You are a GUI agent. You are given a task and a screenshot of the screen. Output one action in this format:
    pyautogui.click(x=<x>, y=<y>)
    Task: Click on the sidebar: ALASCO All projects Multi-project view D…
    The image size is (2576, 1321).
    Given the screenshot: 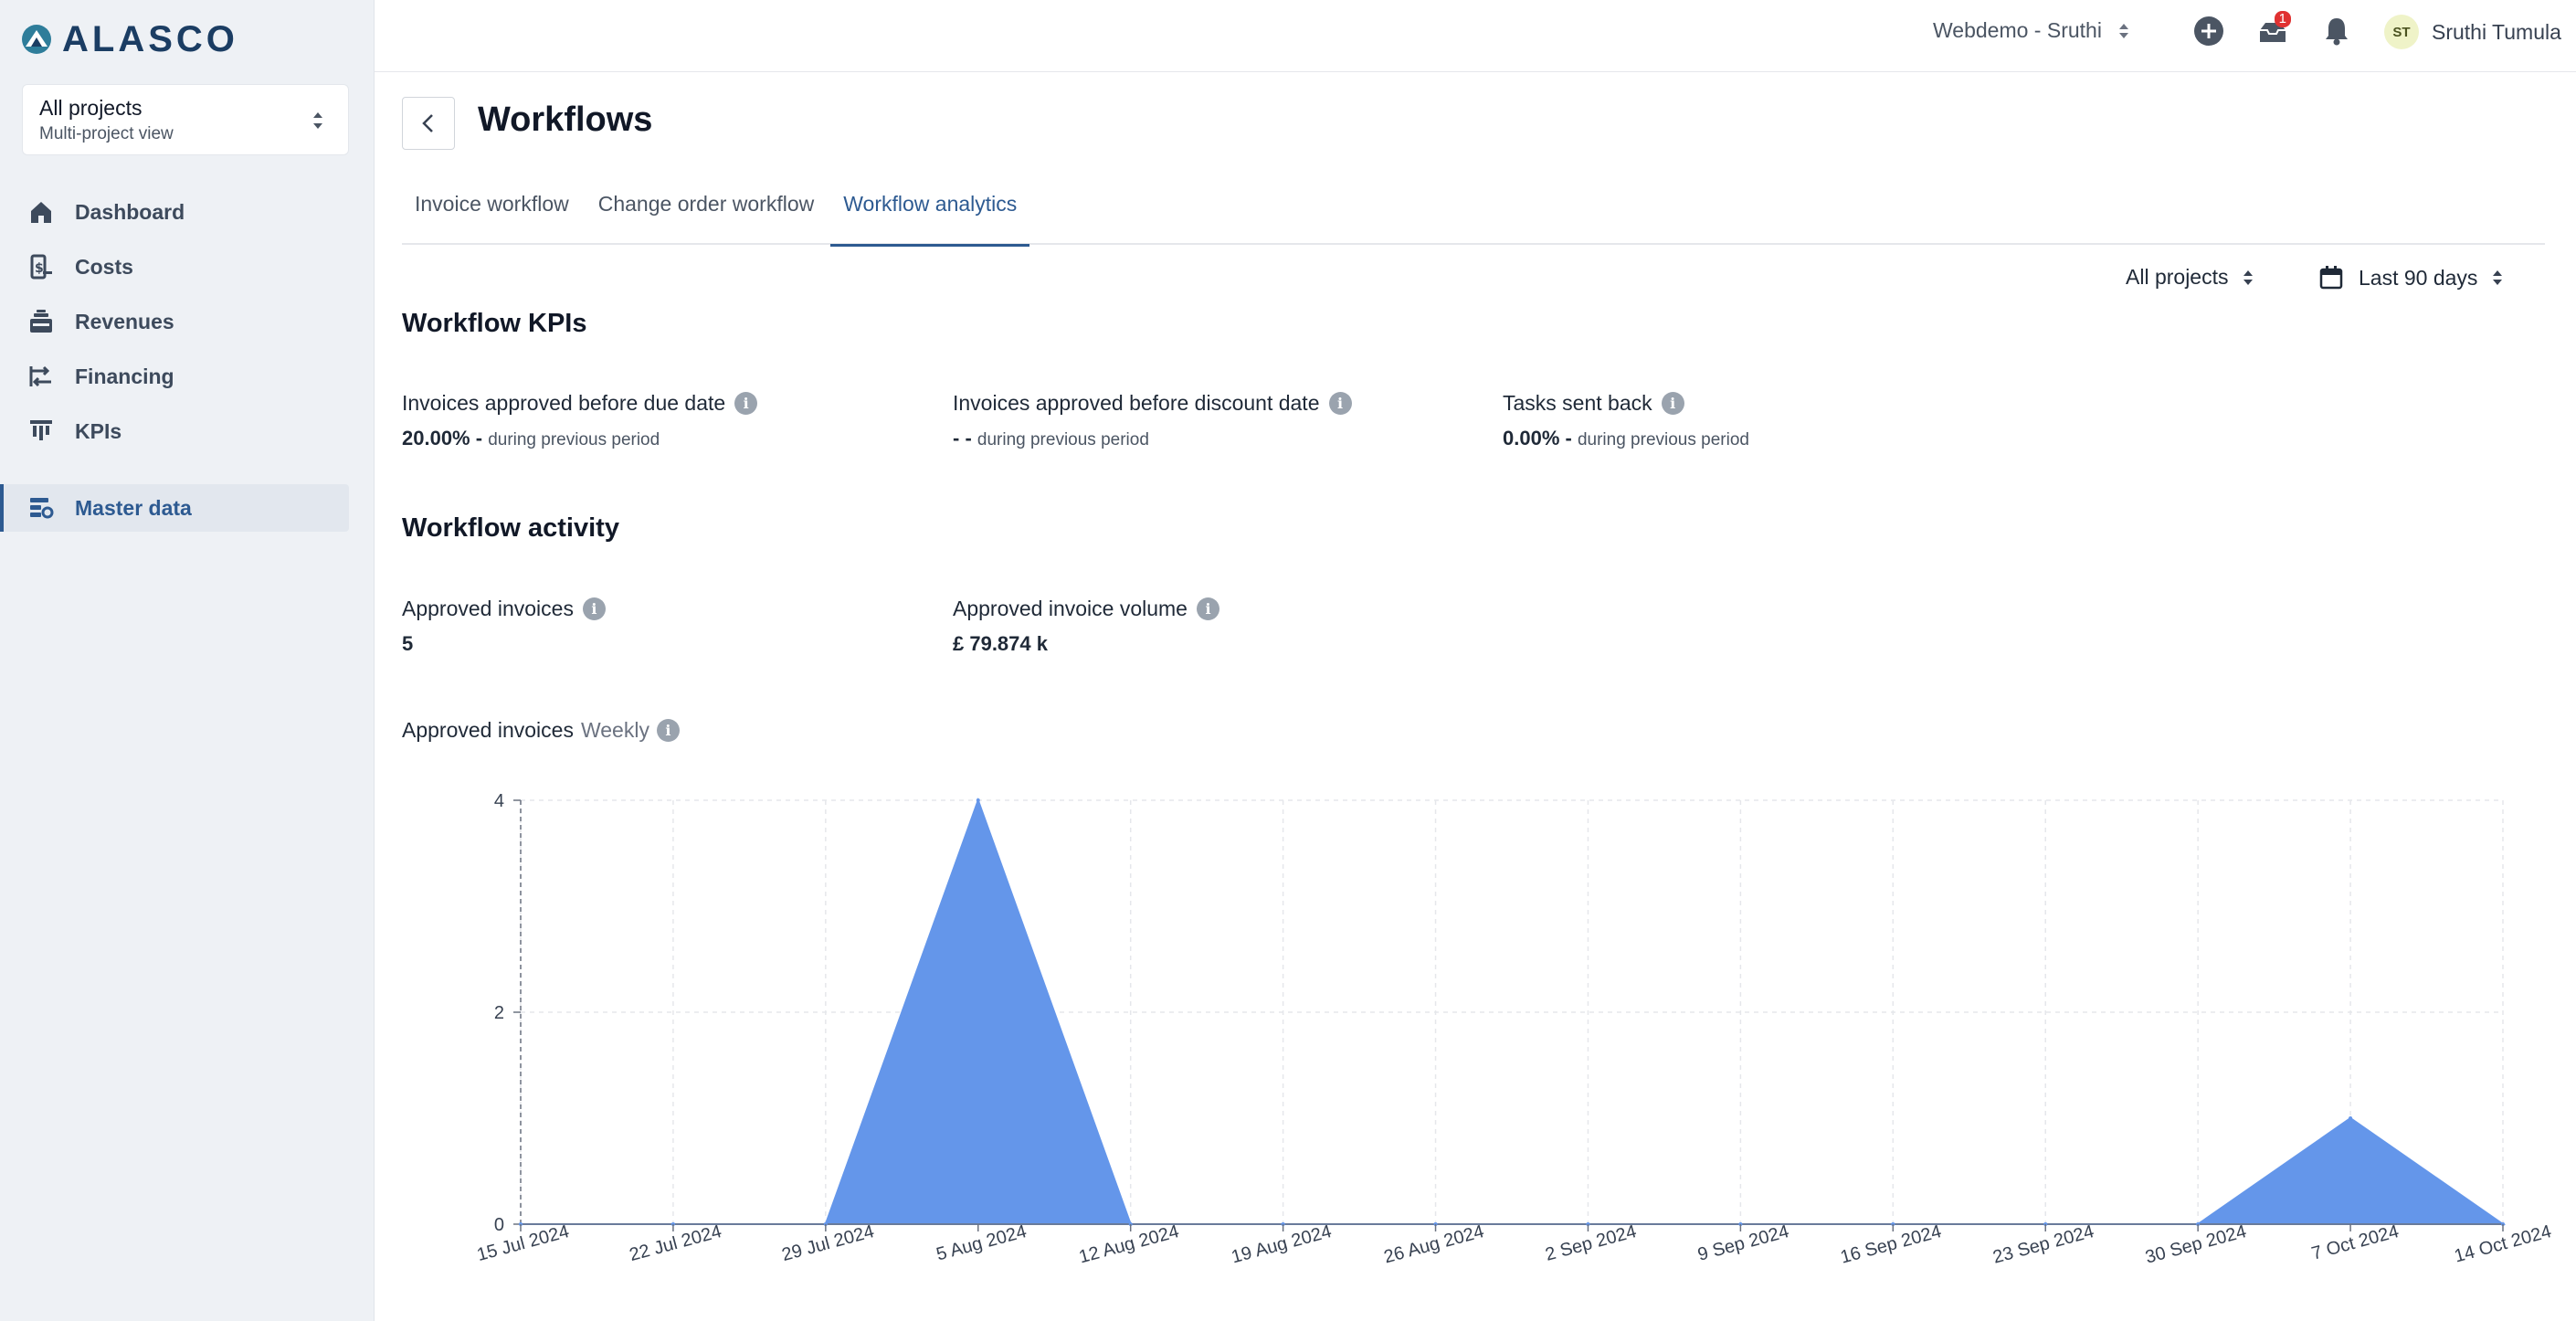 What is the action you would take?
    pyautogui.click(x=188, y=660)
    